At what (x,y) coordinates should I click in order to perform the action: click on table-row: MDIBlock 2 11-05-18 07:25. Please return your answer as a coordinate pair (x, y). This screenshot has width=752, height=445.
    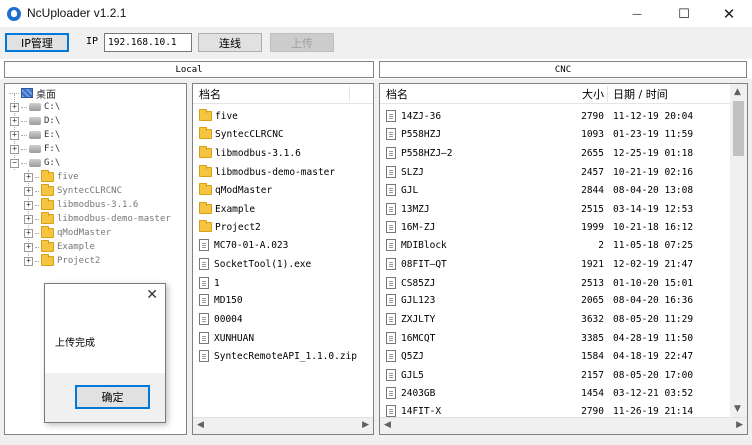
    Looking at the image, I should click on (539, 245).